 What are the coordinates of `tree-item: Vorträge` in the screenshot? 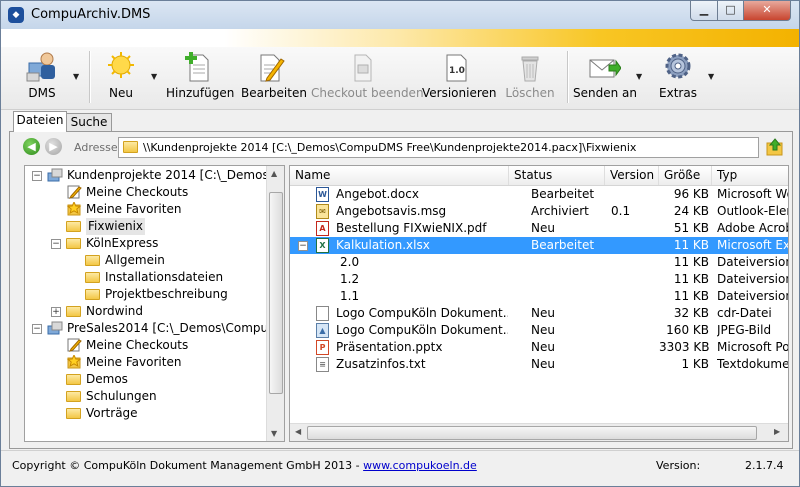 It's located at (145, 413).